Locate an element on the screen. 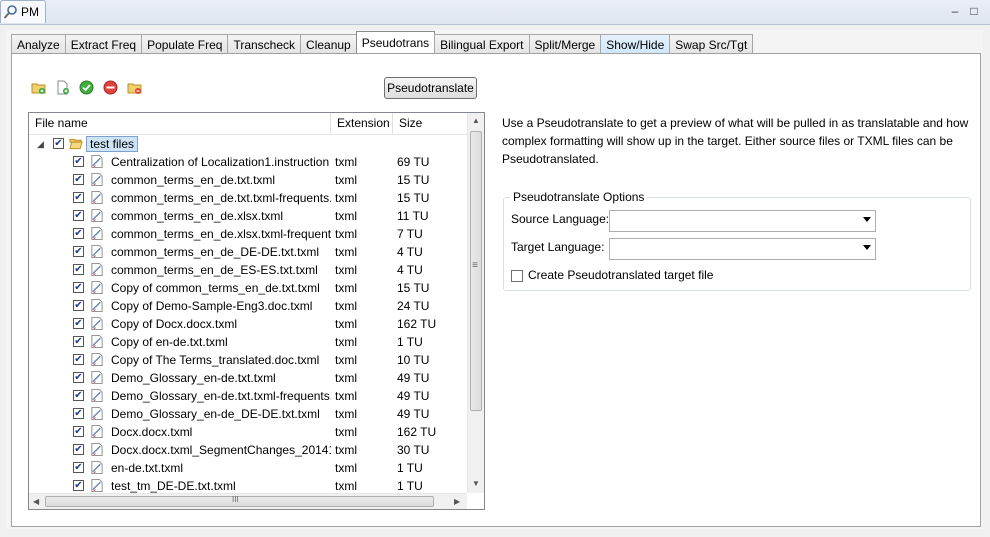  add-file-icon is located at coordinates (62, 87).